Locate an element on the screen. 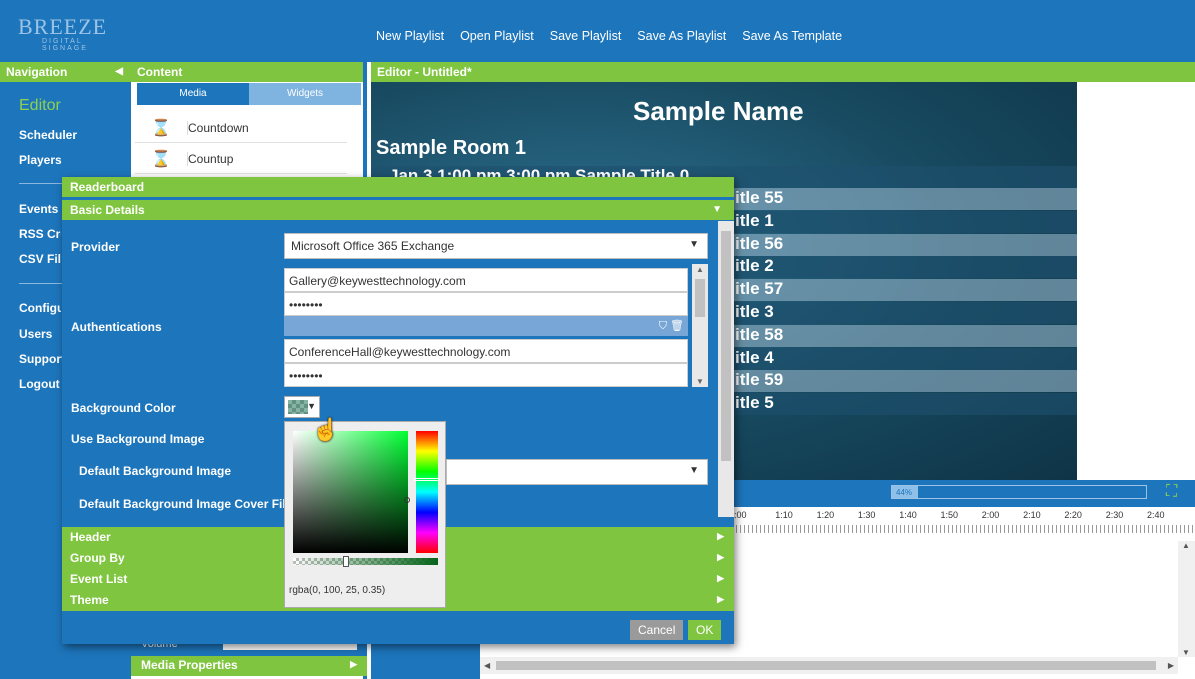 This screenshot has height=679, width=1195. email-field: ConferenceHall@keywesttechnology.com is located at coordinates (486, 351).